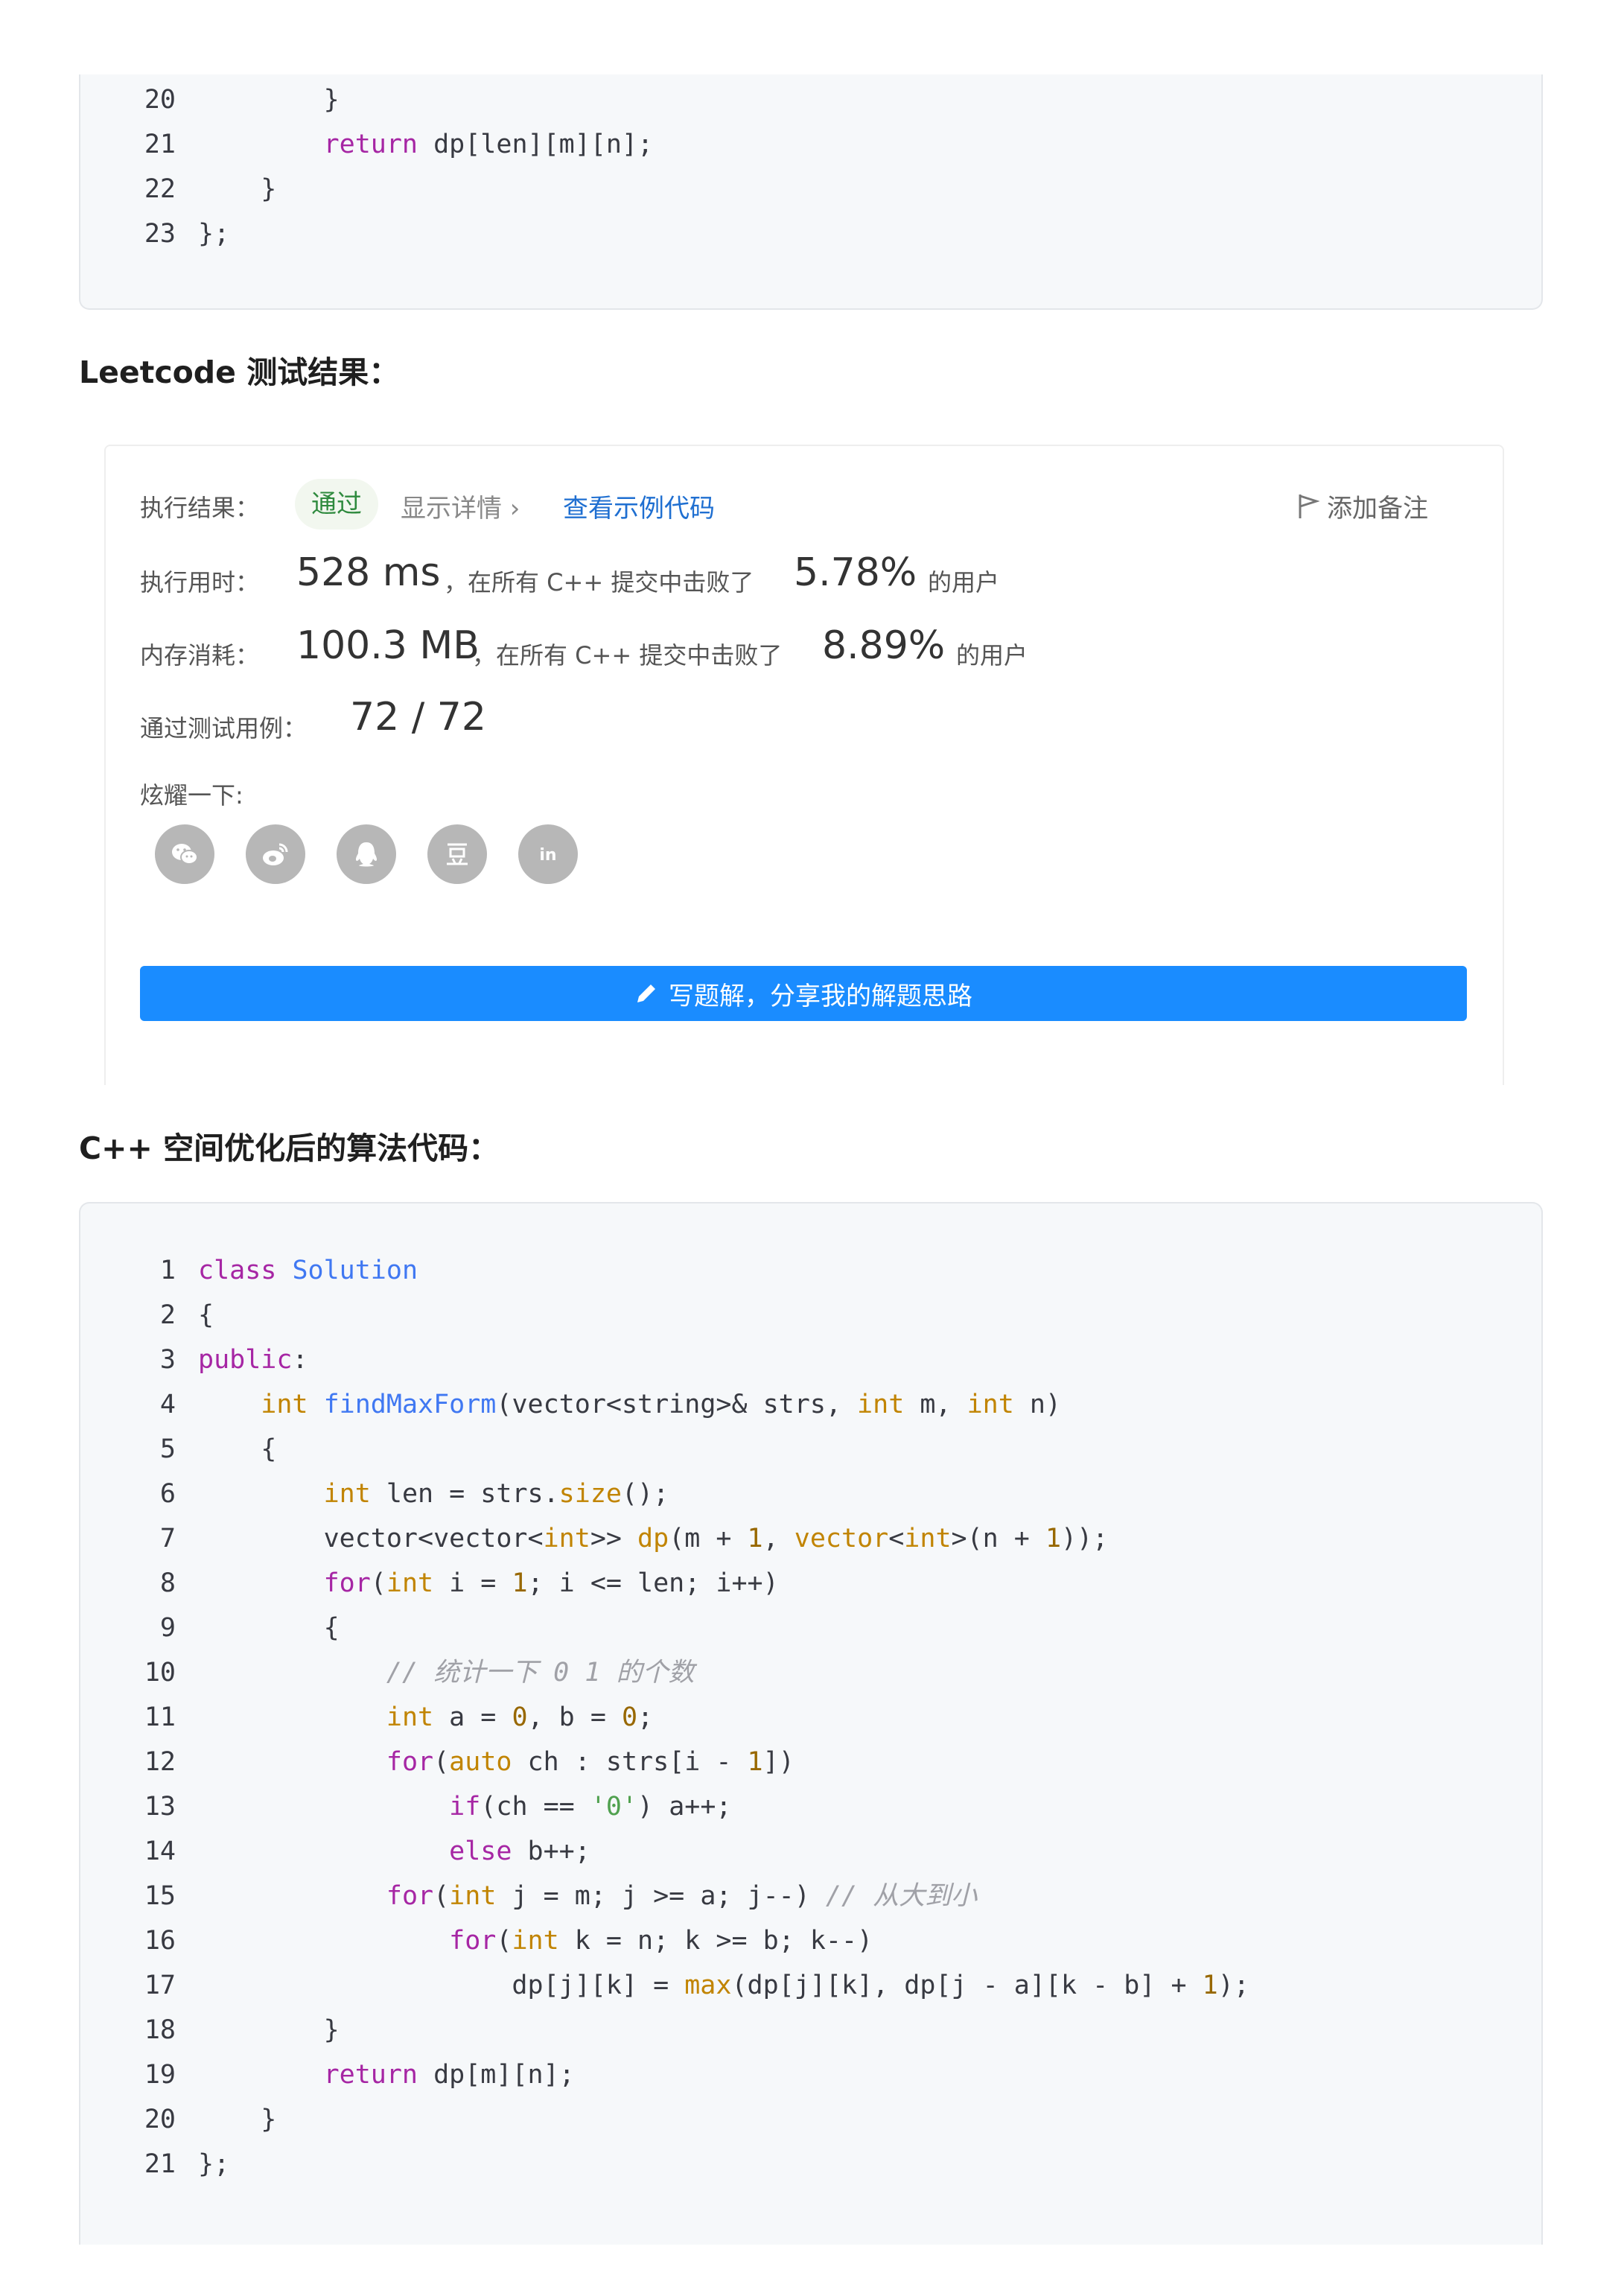 The image size is (1624, 2296). I want to click on code-token: n), so click(1037, 1404).